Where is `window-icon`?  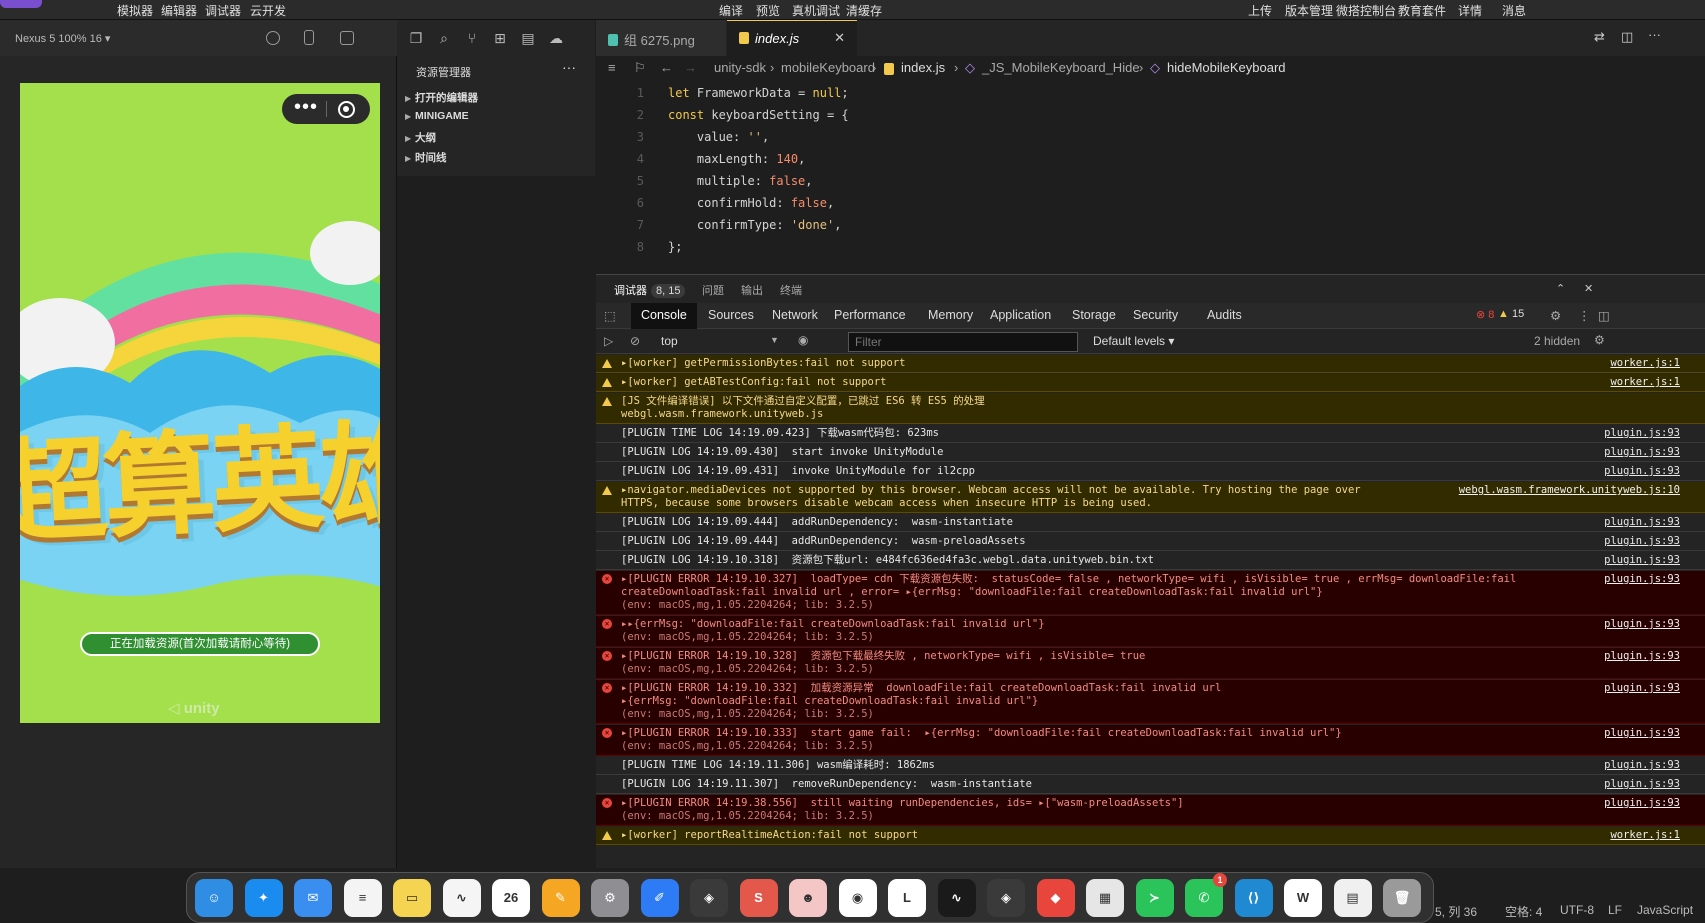
window-icon is located at coordinates (347, 38).